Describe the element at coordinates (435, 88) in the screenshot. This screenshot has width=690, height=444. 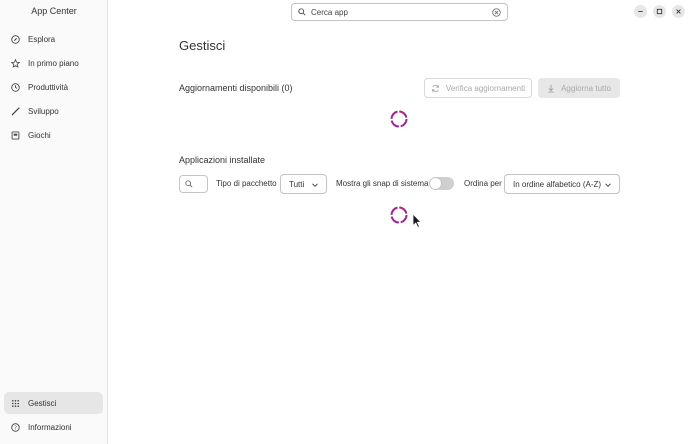
I see `refresh-icon` at that location.